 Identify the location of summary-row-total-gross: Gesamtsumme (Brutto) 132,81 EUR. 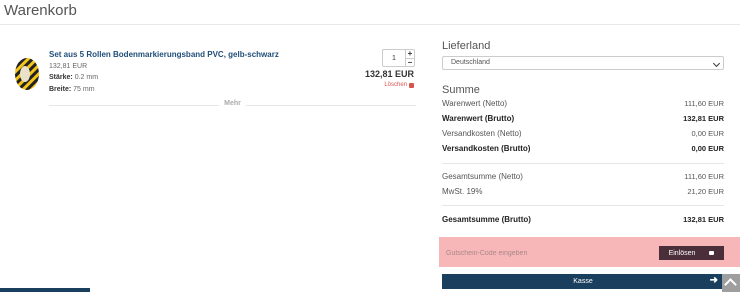
(583, 219).